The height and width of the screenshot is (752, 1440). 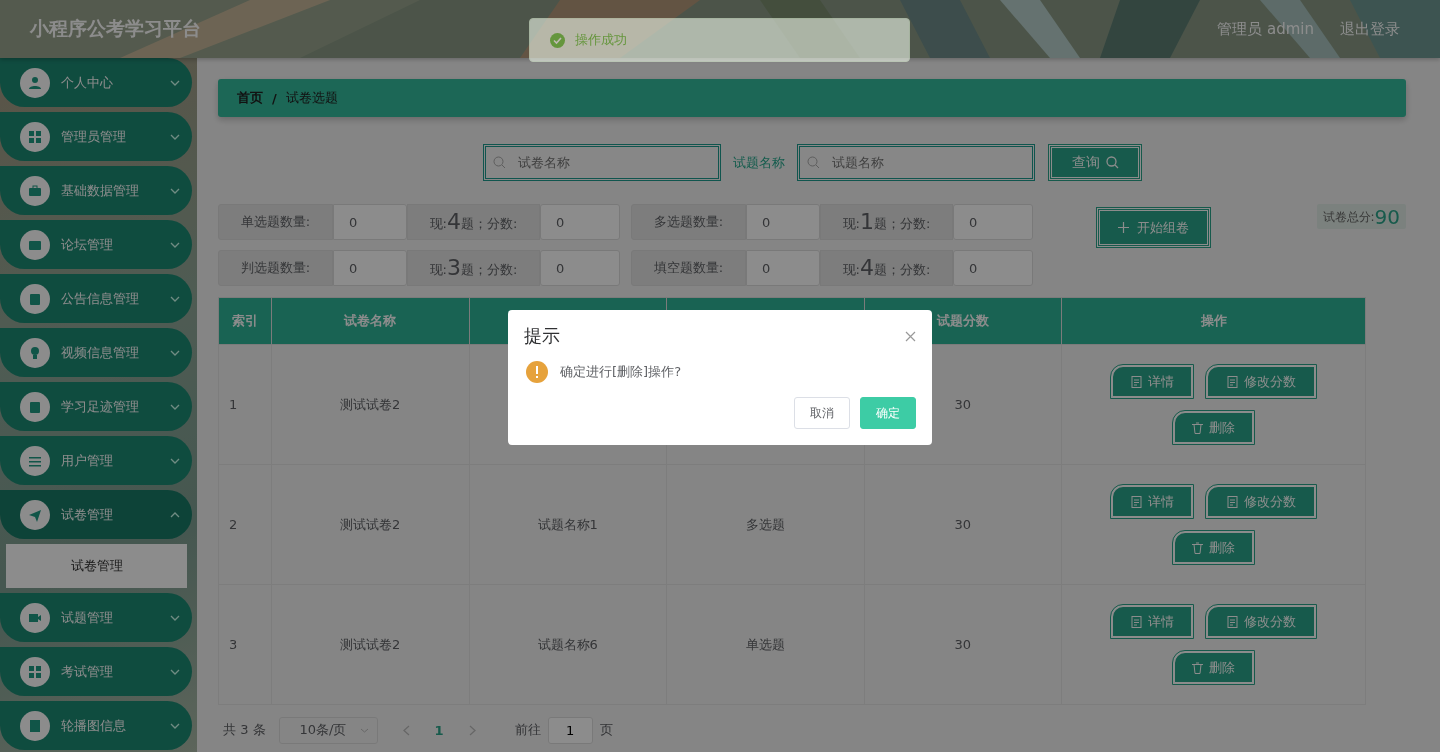 I want to click on stat-label: 多选题数量:, so click(x=688, y=222).